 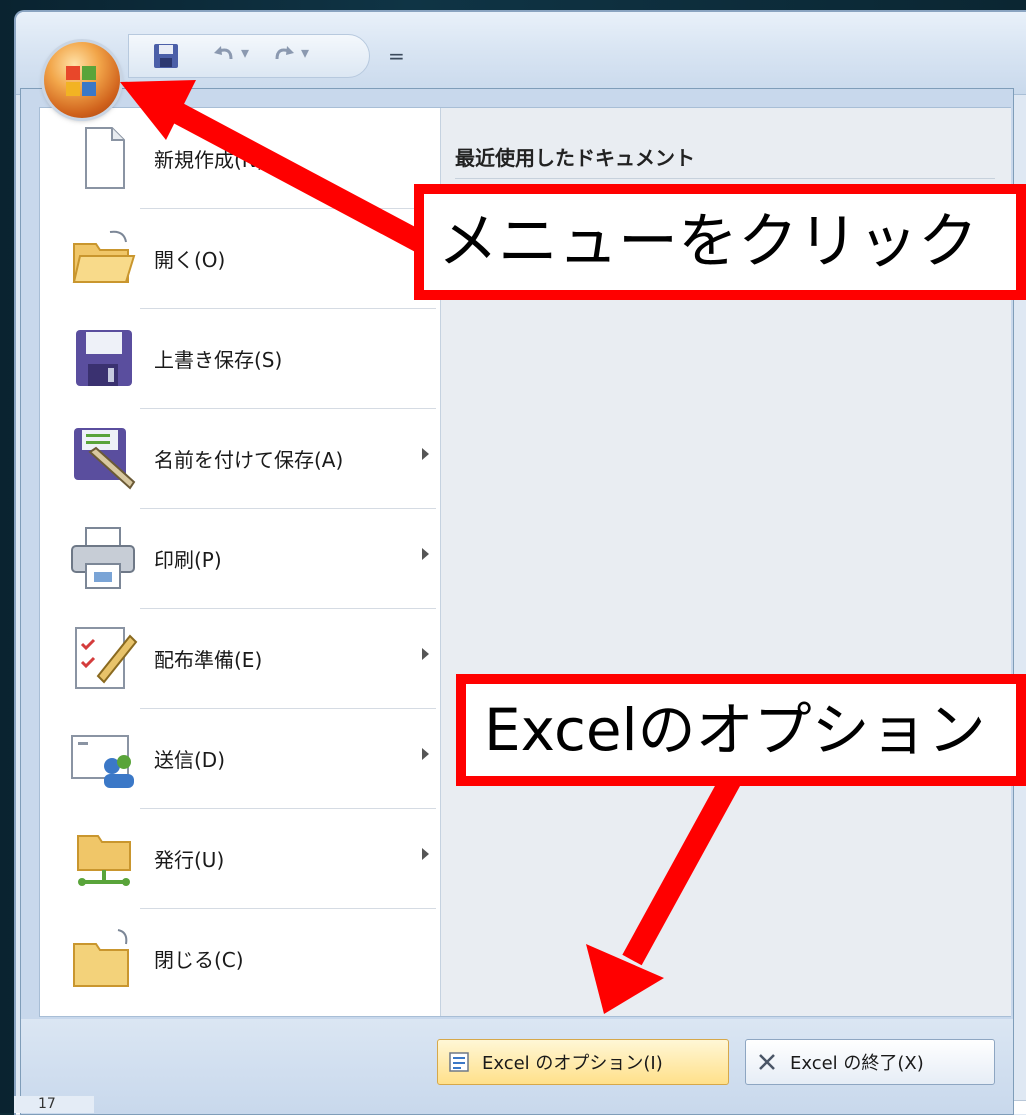 What do you see at coordinates (102, 761) in the screenshot?
I see `send-icon` at bounding box center [102, 761].